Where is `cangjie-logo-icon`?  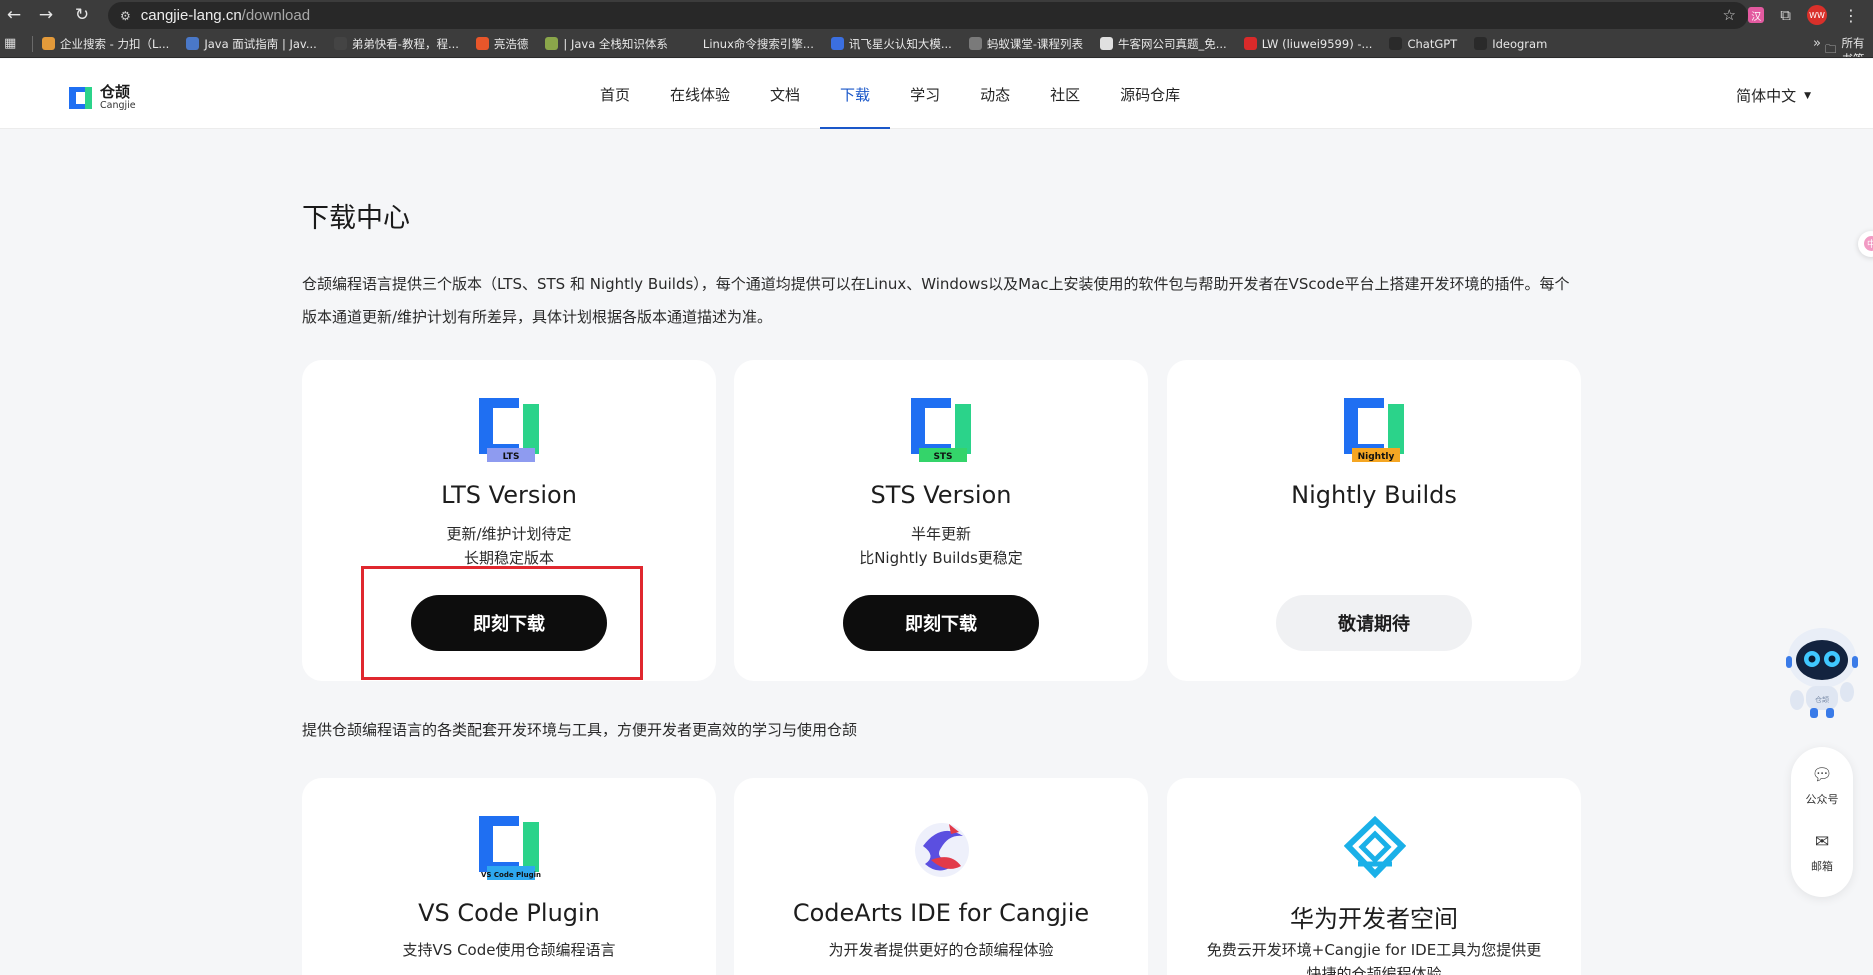
cangjie-logo-icon is located at coordinates (80, 98).